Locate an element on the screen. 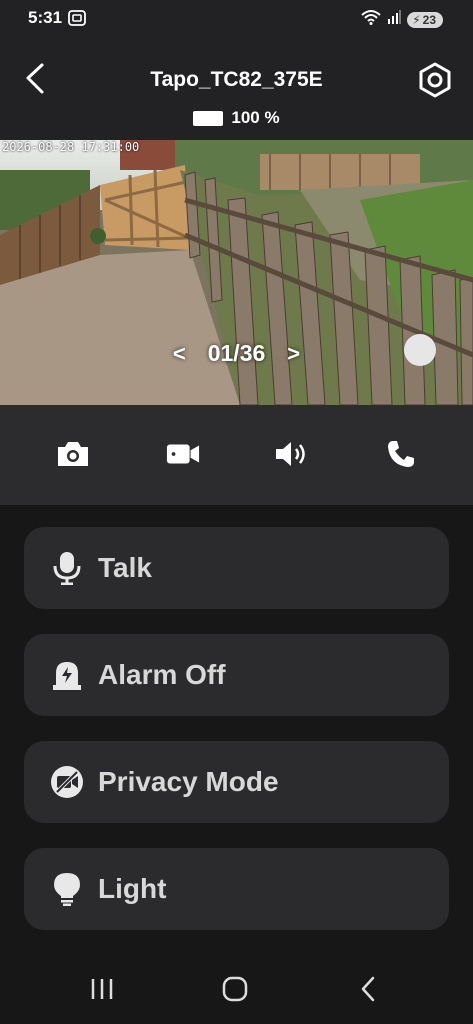 The width and height of the screenshot is (473, 1024). snapshot-button is located at coordinates (73, 454).